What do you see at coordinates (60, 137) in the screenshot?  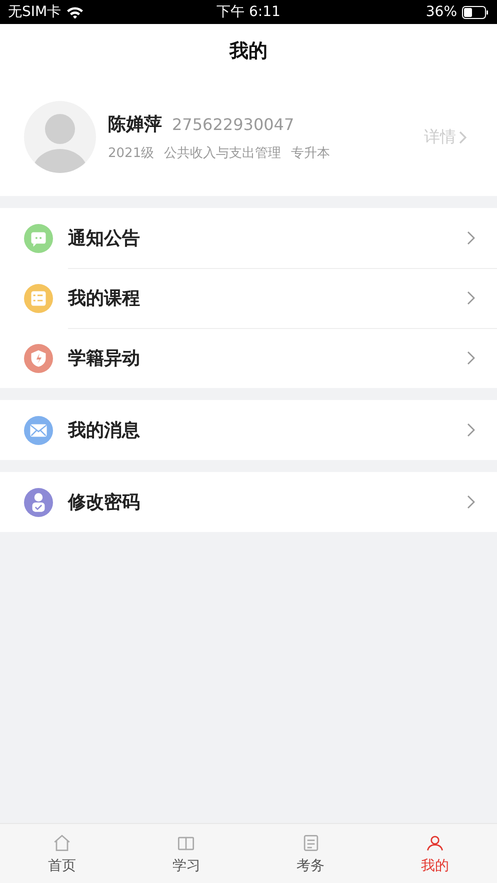 I see `avatar-icon` at bounding box center [60, 137].